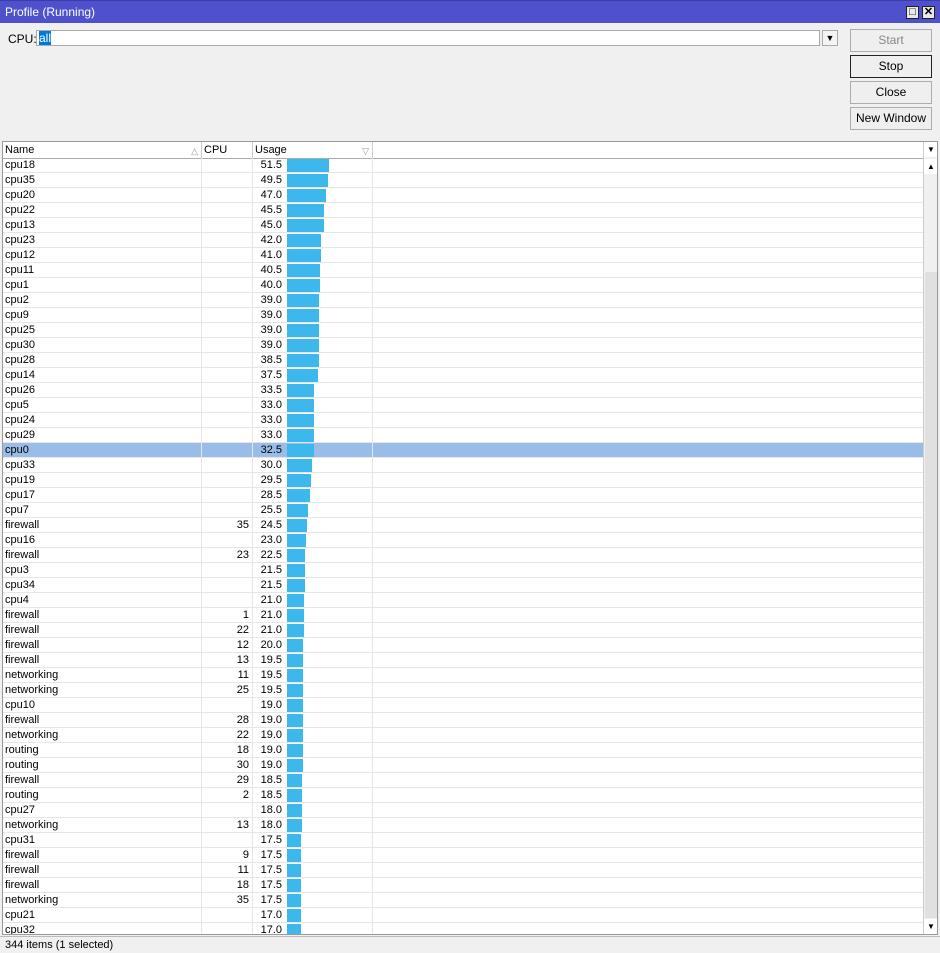 Image resolution: width=940 pixels, height=953 pixels. What do you see at coordinates (463, 705) in the screenshot?
I see `table-row: cpu10 19.0` at bounding box center [463, 705].